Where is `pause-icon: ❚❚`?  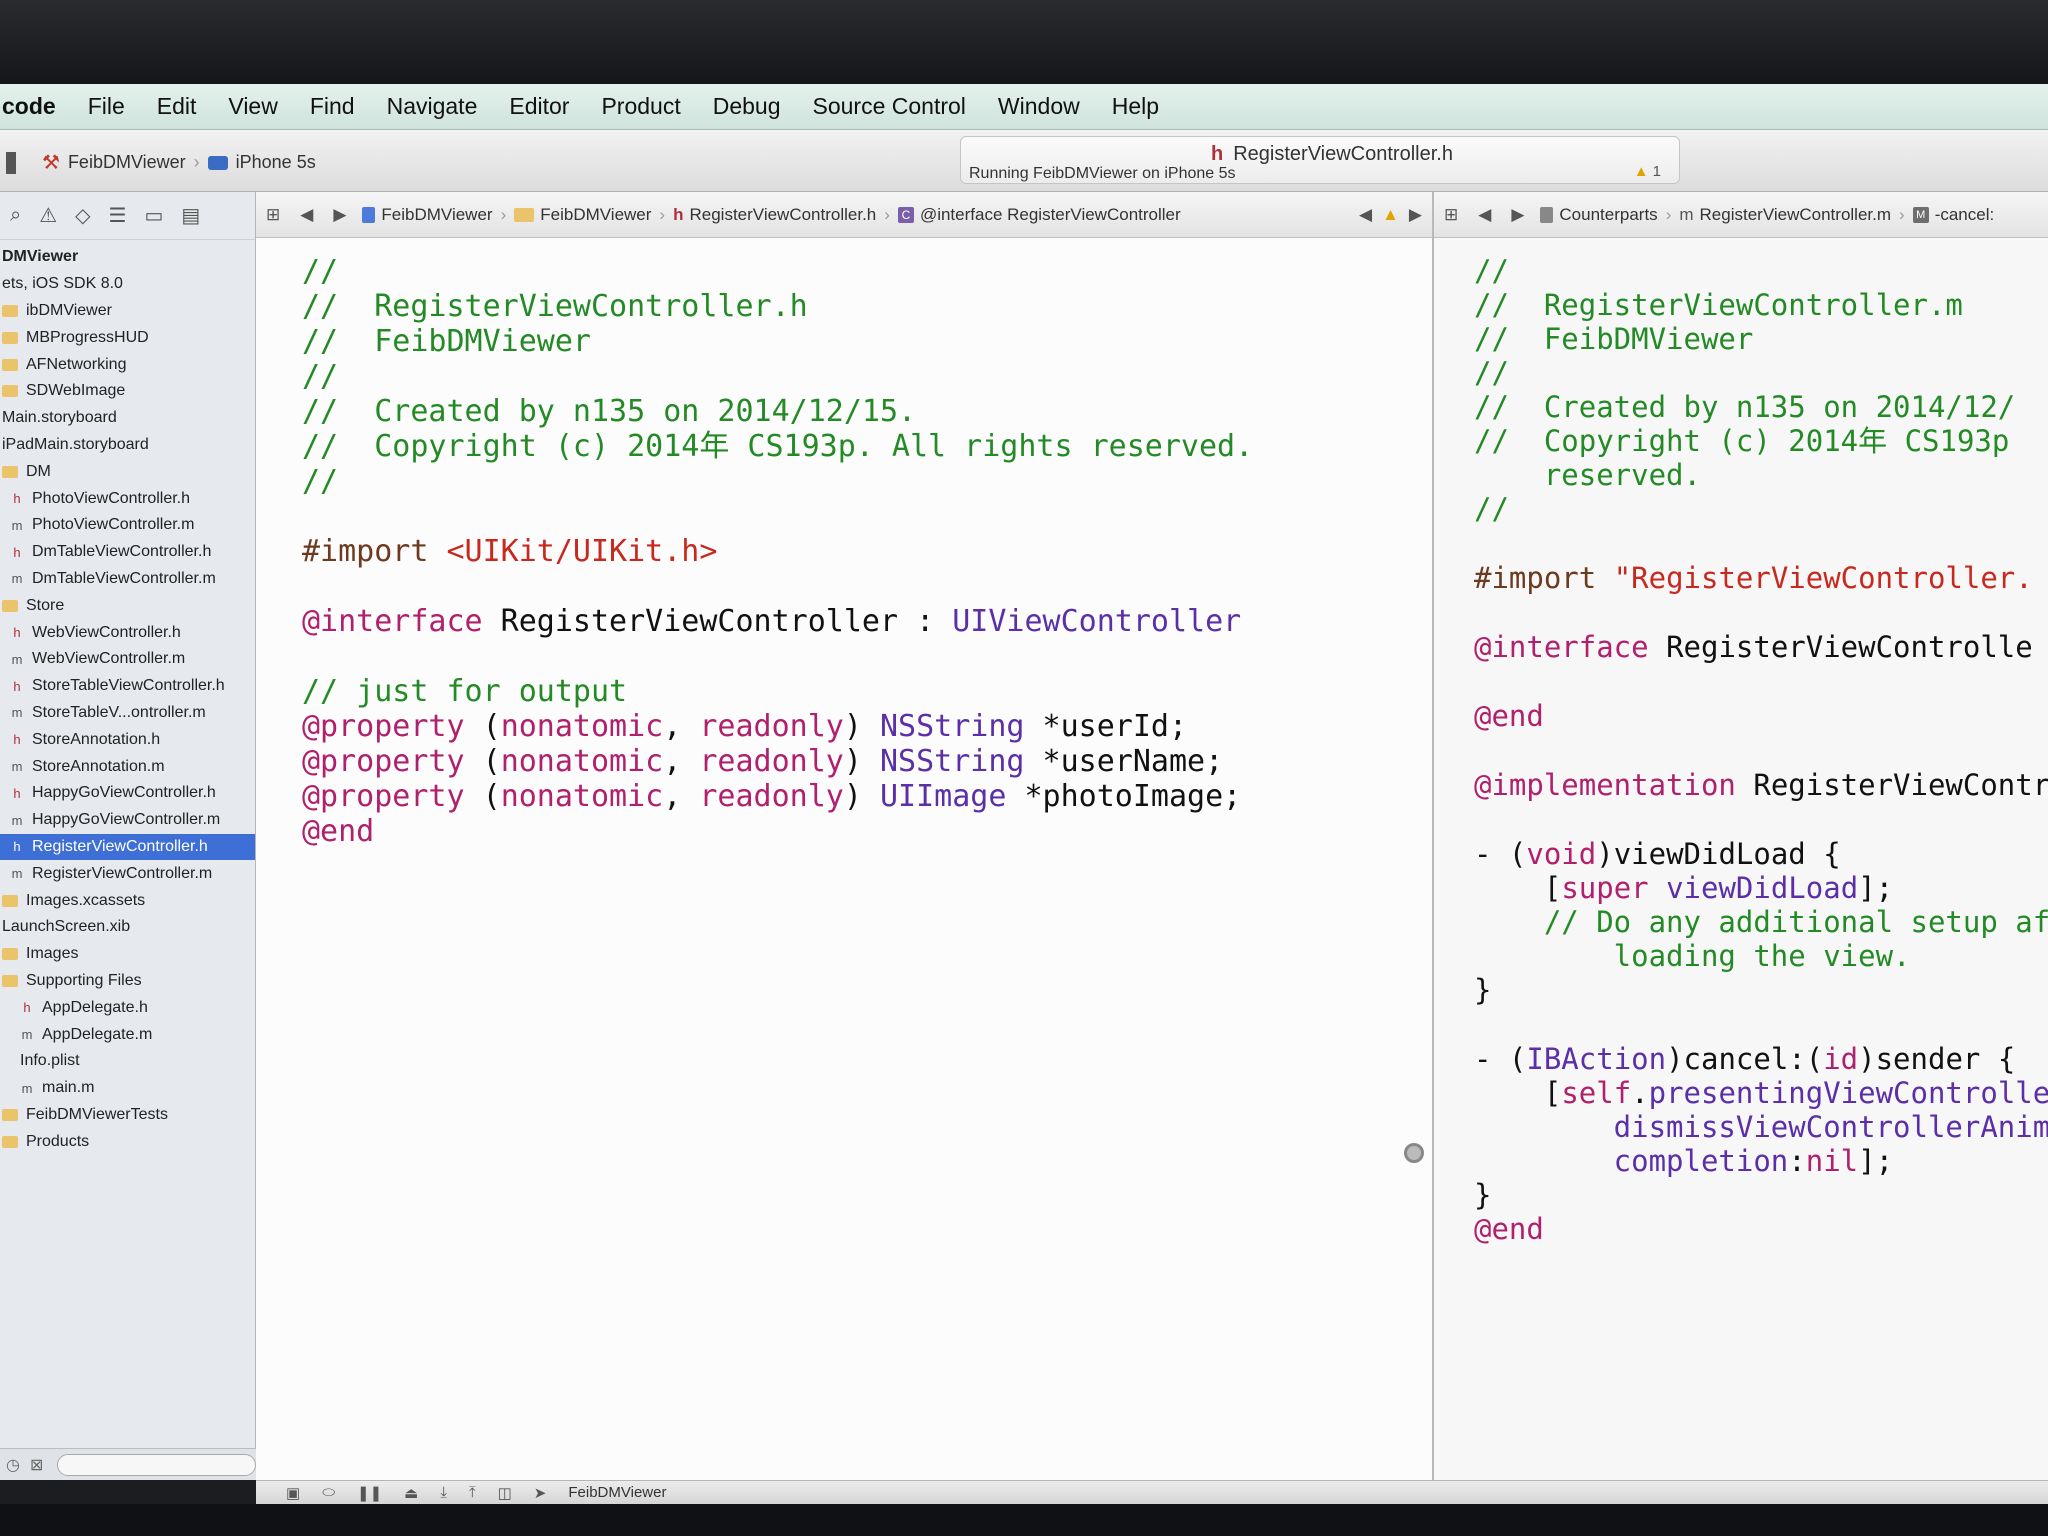
pause-icon: ❚❚ is located at coordinates (369, 1493).